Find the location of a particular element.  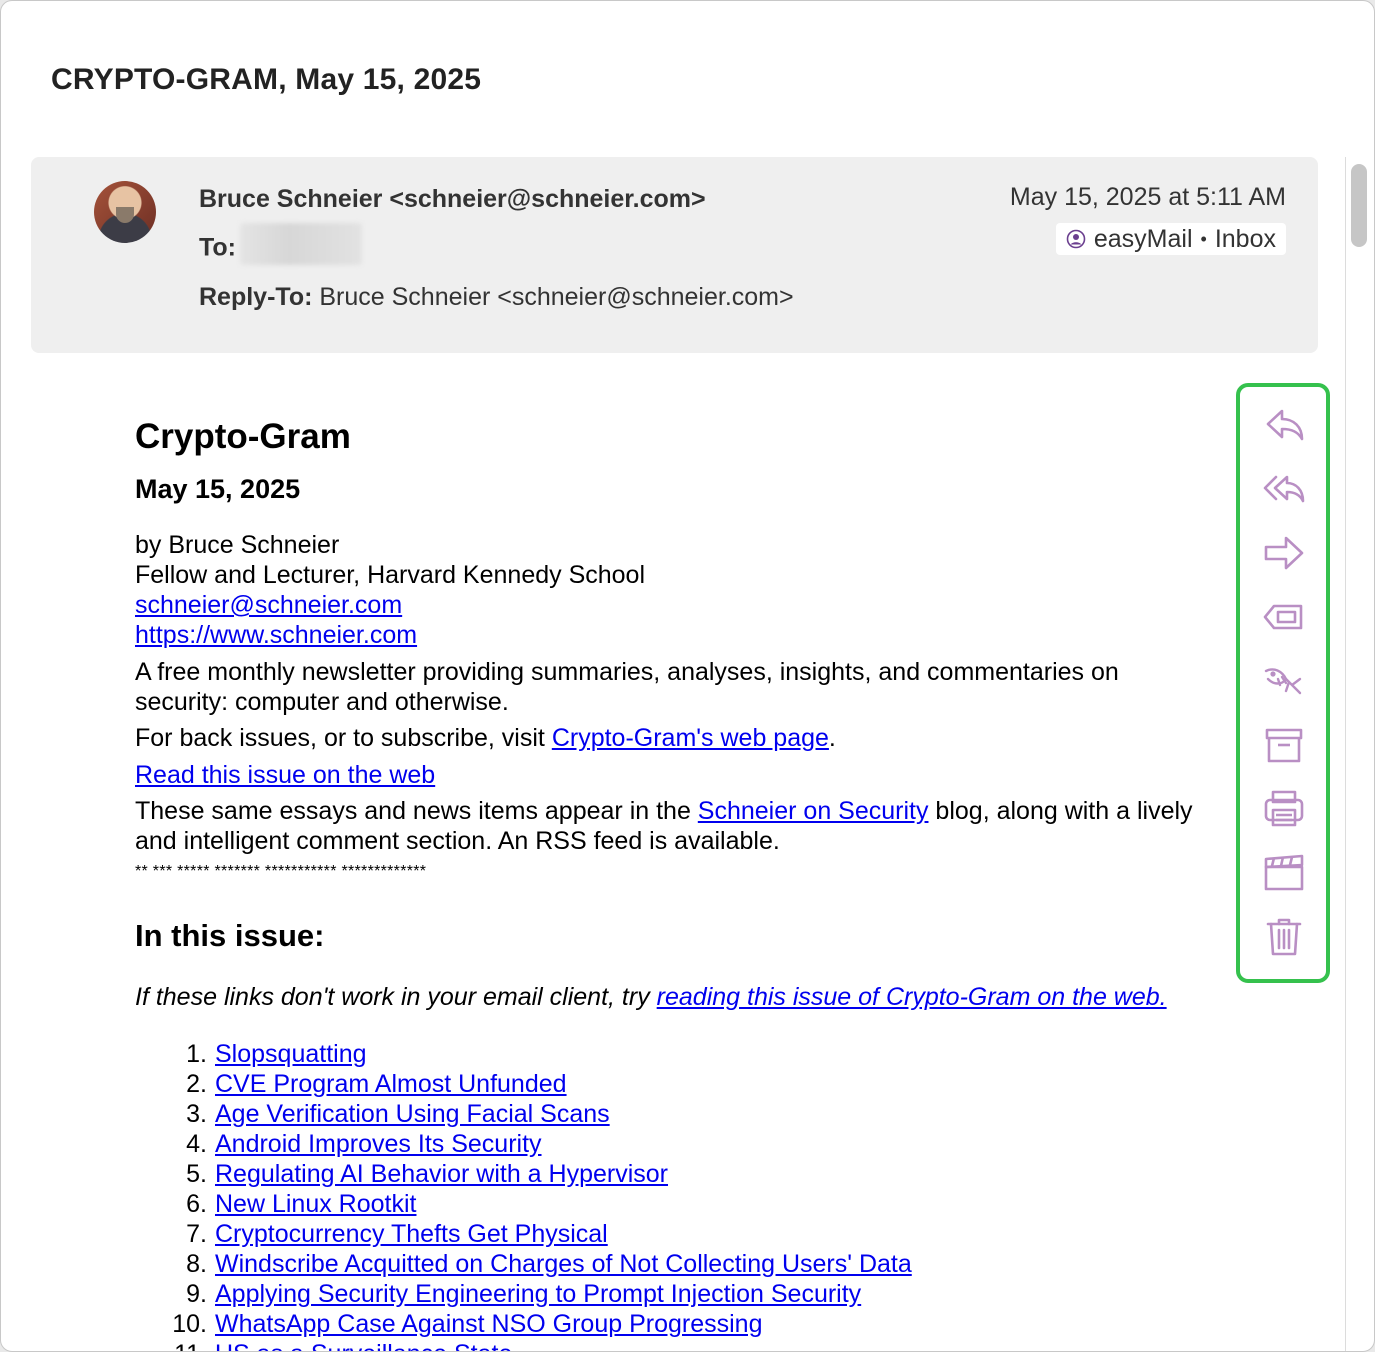

archive-button is located at coordinates (1284, 745).